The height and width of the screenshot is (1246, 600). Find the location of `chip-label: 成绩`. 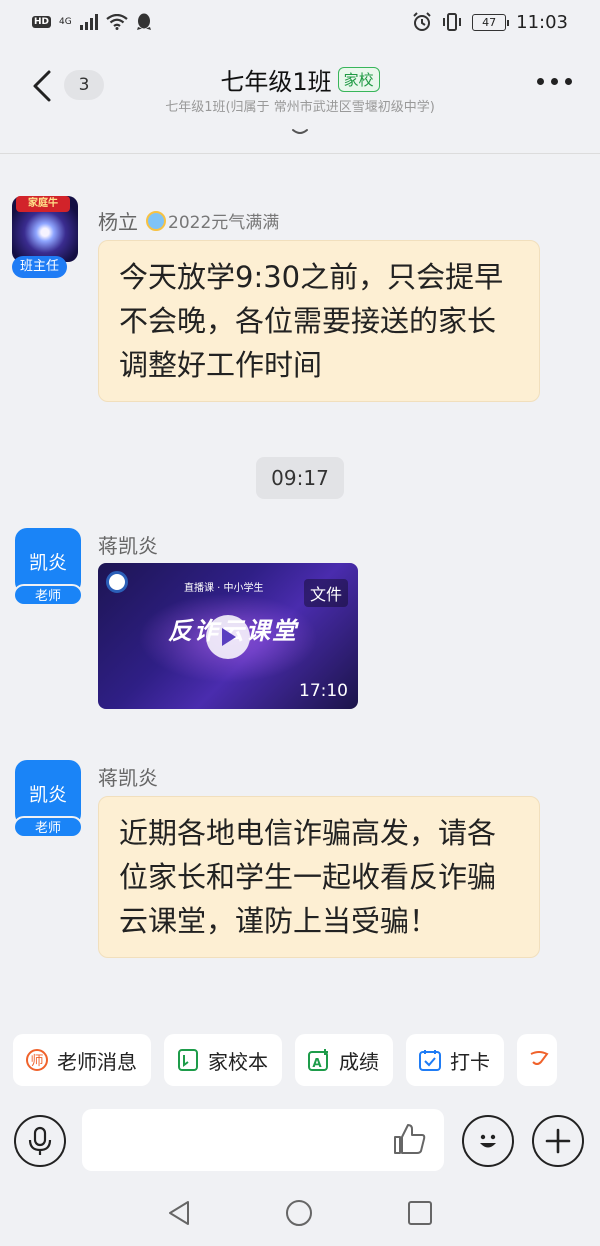

chip-label: 成绩 is located at coordinates (359, 1061).